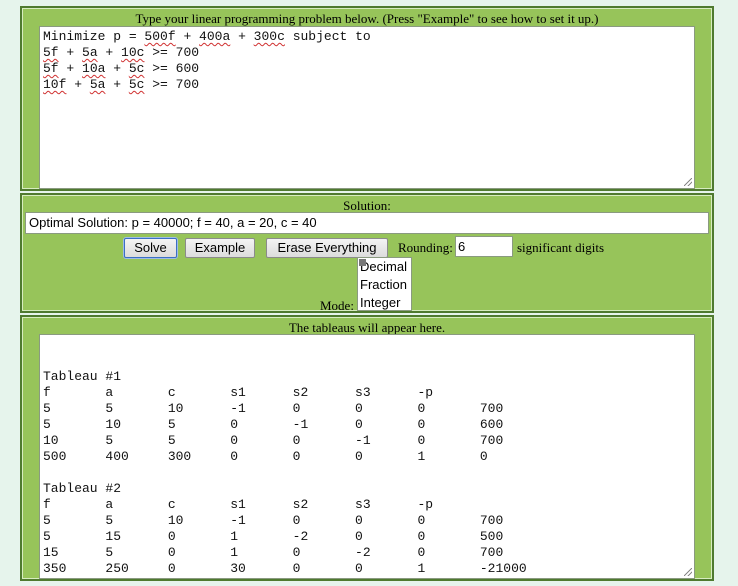 This screenshot has width=738, height=586. Describe the element at coordinates (94, 36) in the screenshot. I see `problem-text: Minimize p =` at that location.